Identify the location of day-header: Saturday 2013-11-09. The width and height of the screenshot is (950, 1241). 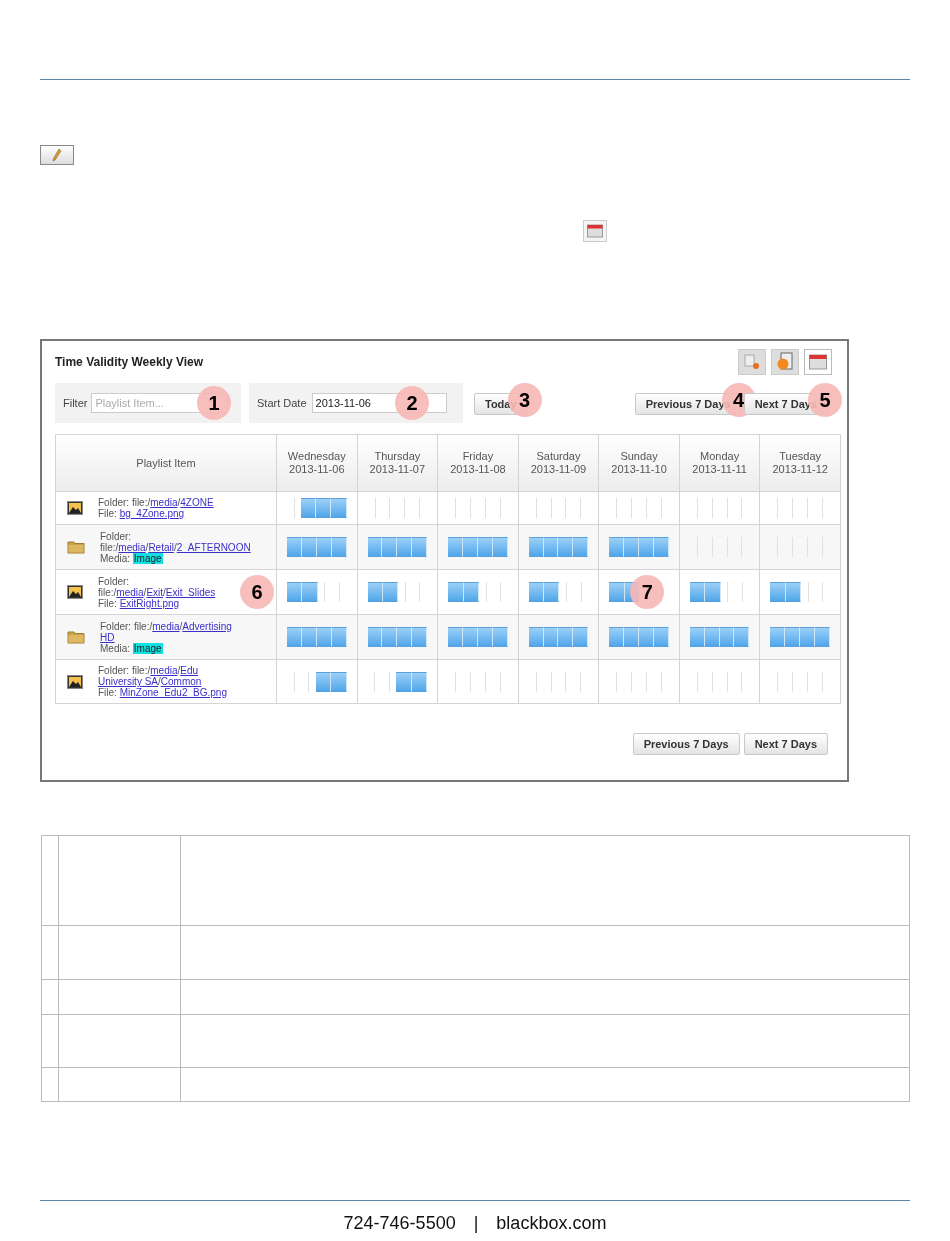
(558, 463).